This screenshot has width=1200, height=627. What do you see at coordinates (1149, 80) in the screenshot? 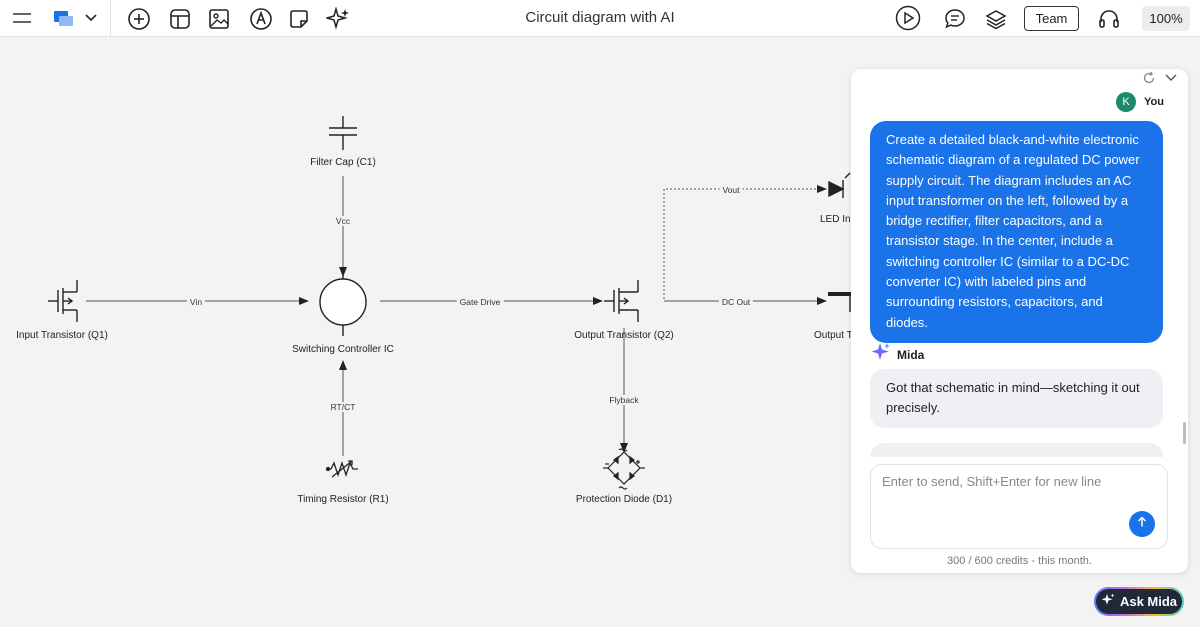
I see `refresh-icon` at bounding box center [1149, 80].